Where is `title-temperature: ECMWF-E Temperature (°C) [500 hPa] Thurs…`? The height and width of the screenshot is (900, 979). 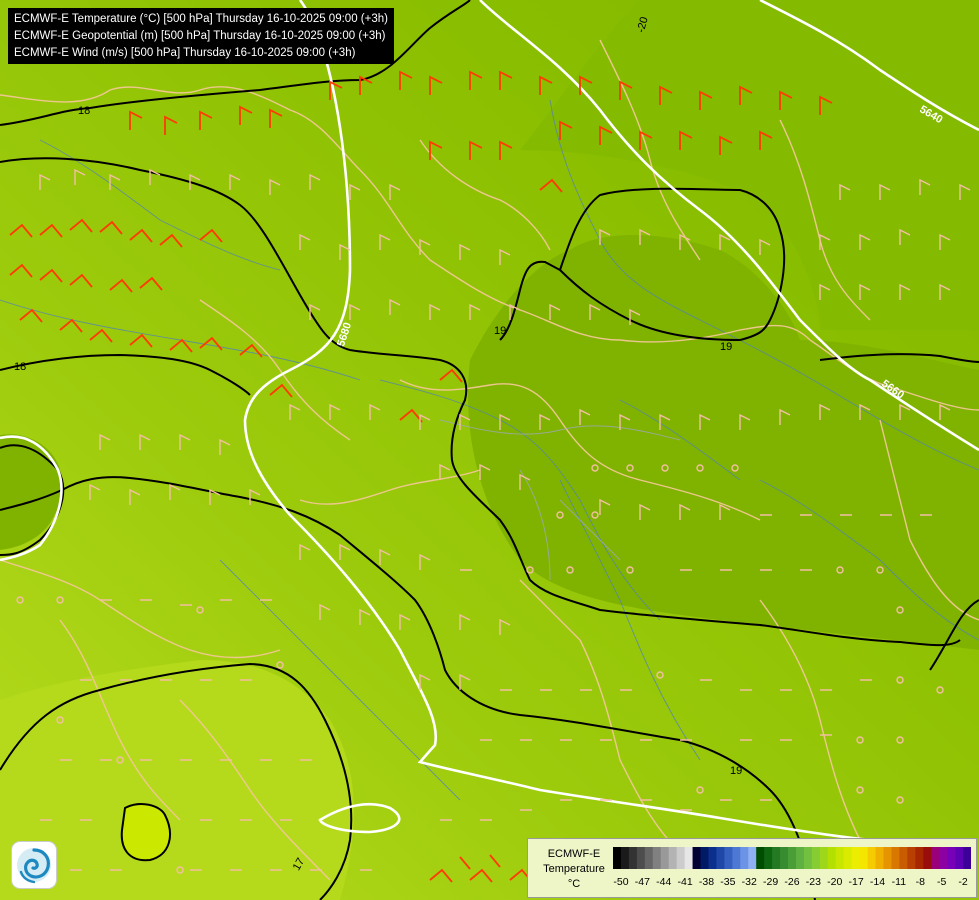 title-temperature: ECMWF-E Temperature (°C) [500 hPa] Thurs… is located at coordinates (201, 19).